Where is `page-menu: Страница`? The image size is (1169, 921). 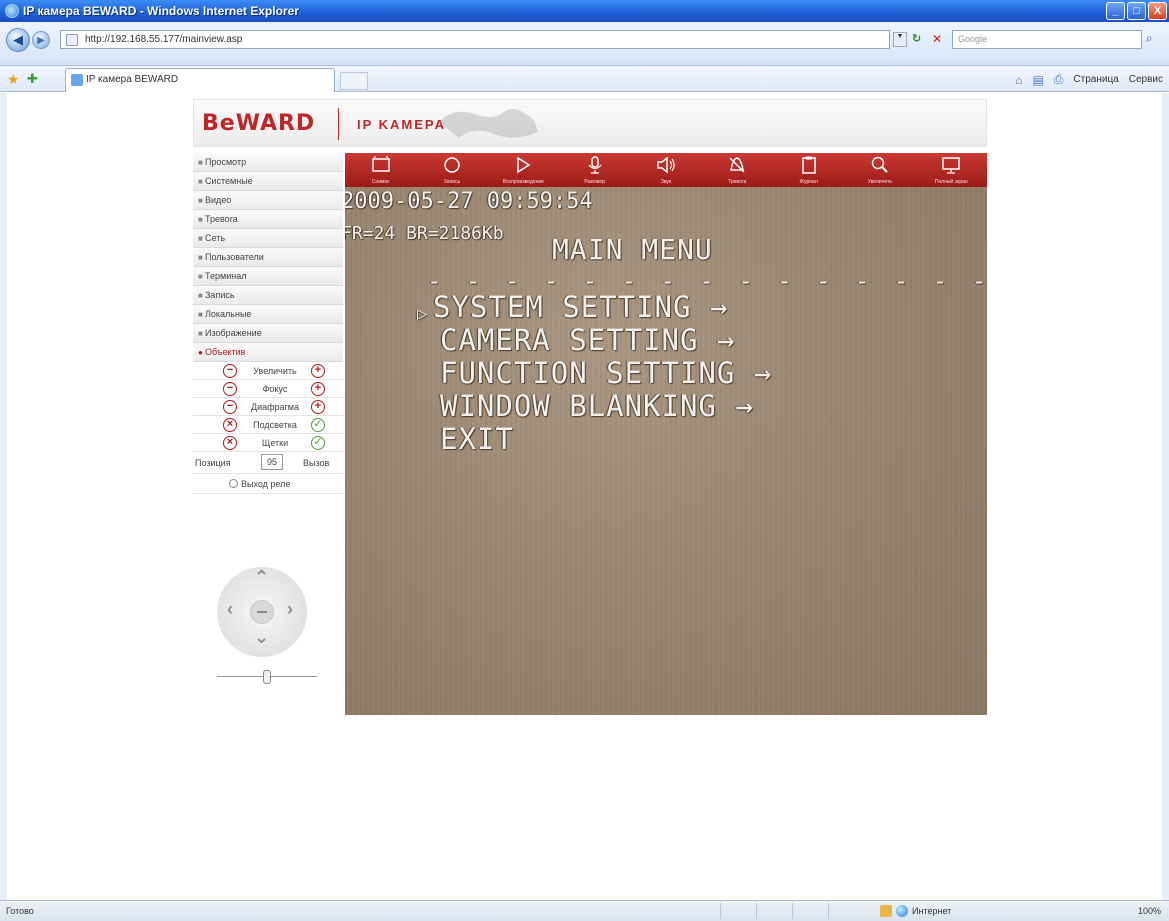 page-menu: Страница is located at coordinates (1095, 79).